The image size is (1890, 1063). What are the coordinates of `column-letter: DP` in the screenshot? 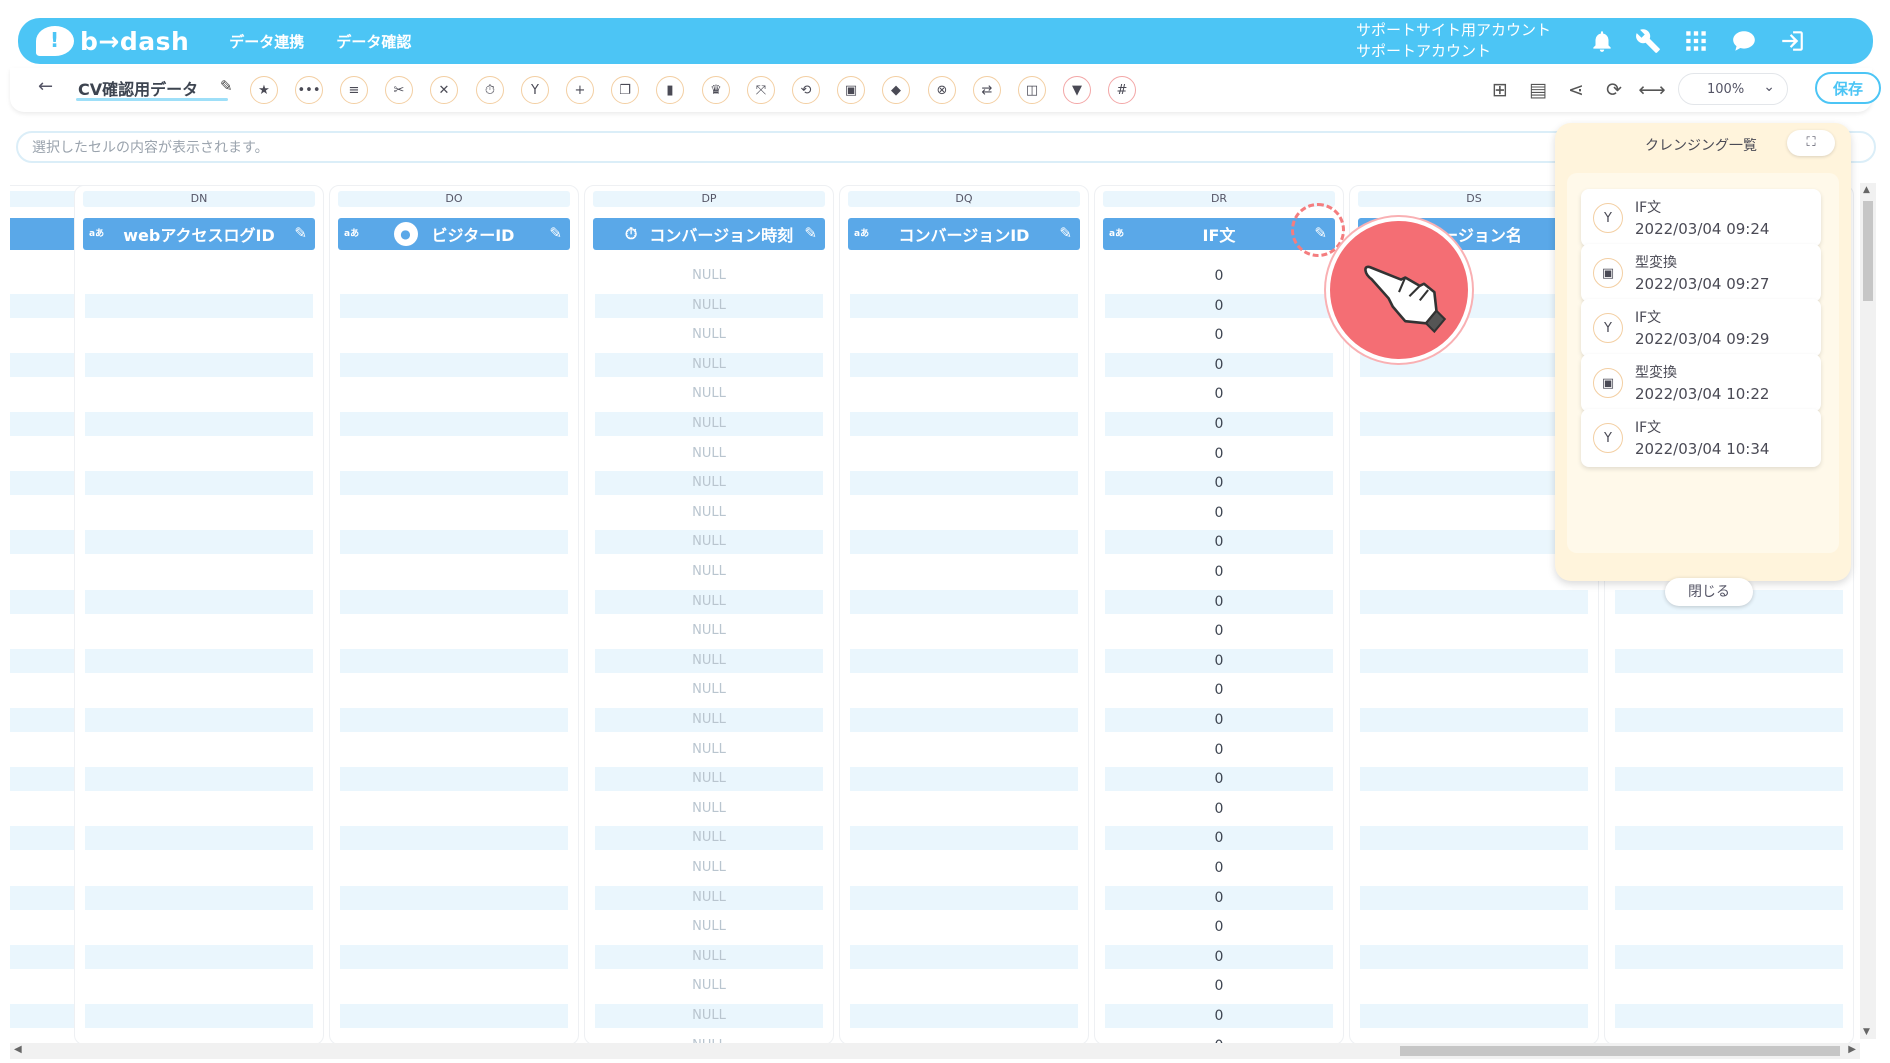 It's located at (709, 199).